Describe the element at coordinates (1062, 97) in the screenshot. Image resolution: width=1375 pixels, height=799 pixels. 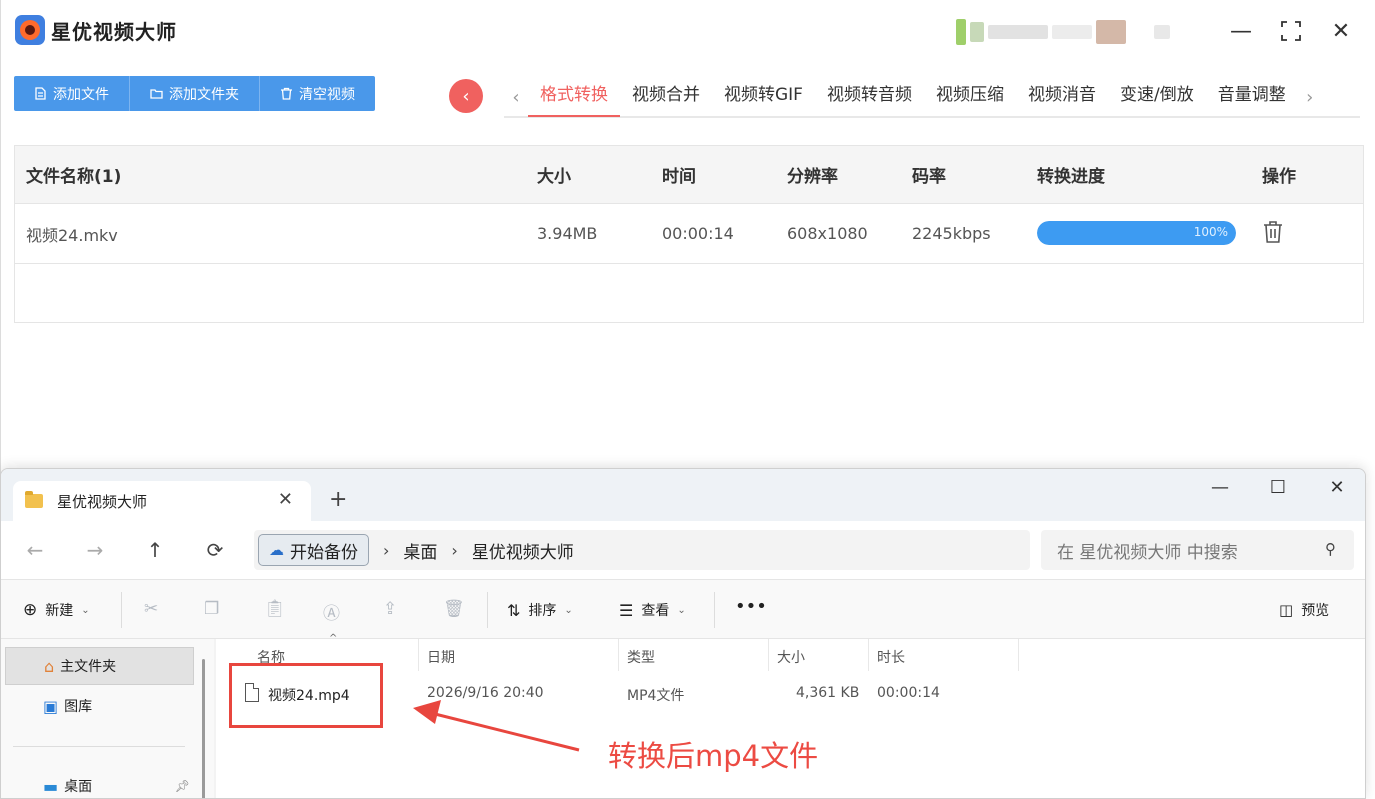
I see `tab-video-mute: 视频消音` at that location.